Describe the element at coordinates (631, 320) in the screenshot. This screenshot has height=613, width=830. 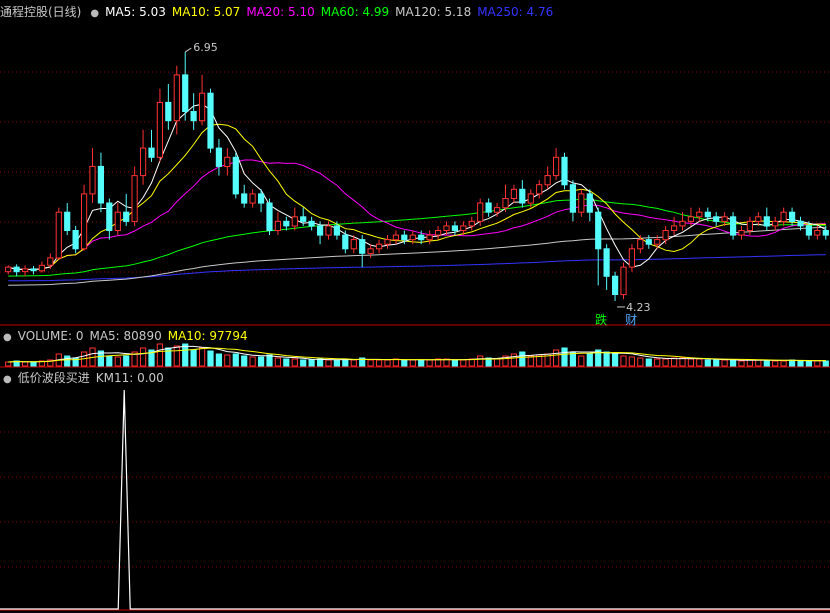
I see `signal-tag-right: 财` at that location.